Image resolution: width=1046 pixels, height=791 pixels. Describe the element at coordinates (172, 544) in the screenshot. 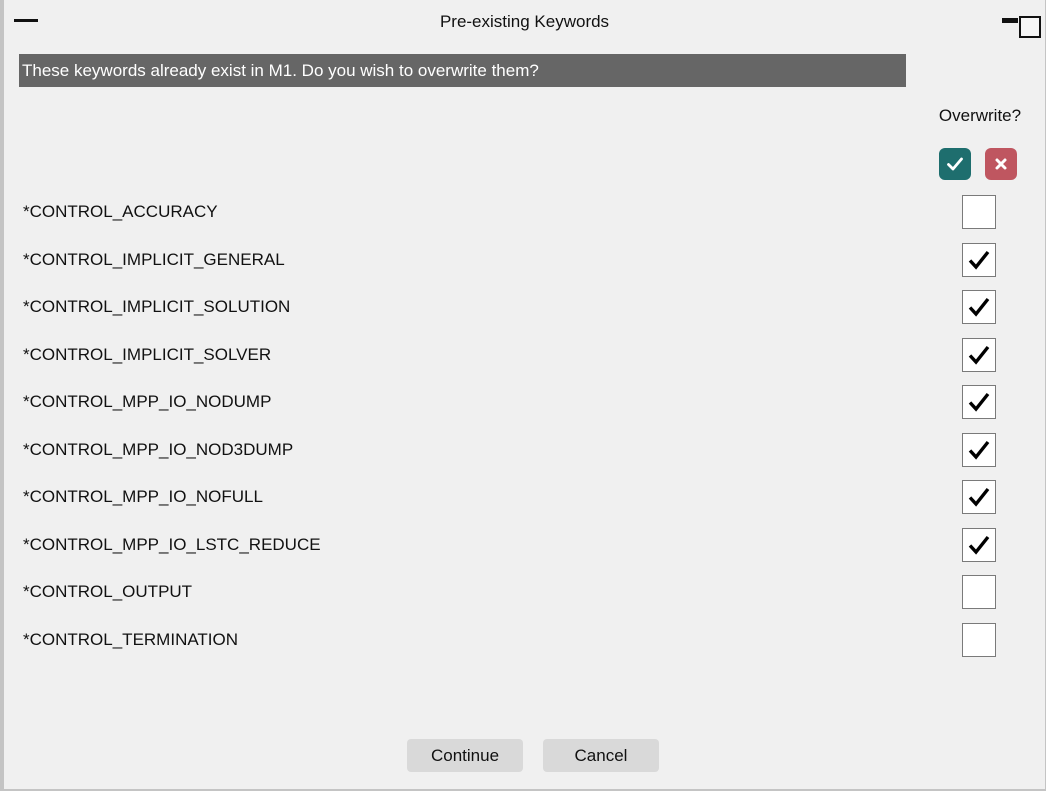

I see `keyword-label: *CONTROL_MPP_IO_LSTC_REDUCE` at that location.